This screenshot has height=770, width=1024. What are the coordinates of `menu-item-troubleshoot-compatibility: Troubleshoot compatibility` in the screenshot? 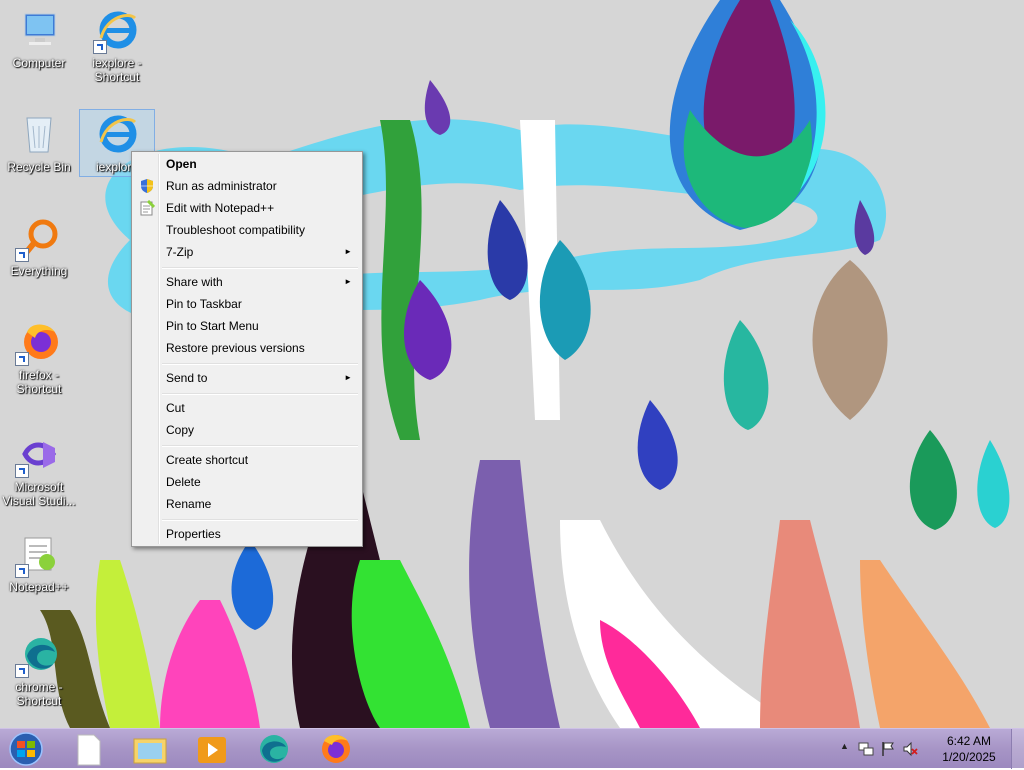 It's located at (247, 230).